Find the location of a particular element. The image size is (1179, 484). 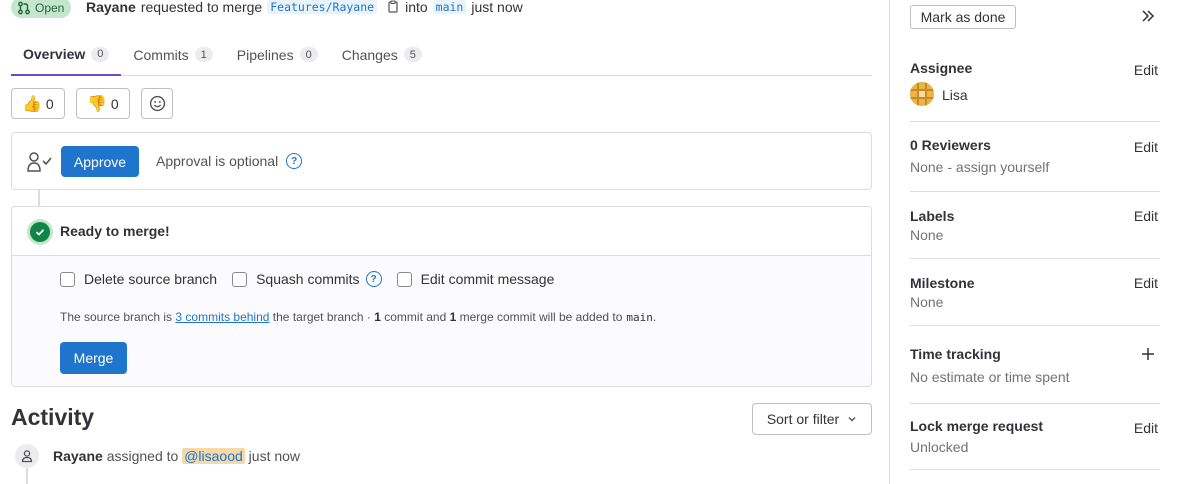

activity-heading: Activity is located at coordinates (53, 417).